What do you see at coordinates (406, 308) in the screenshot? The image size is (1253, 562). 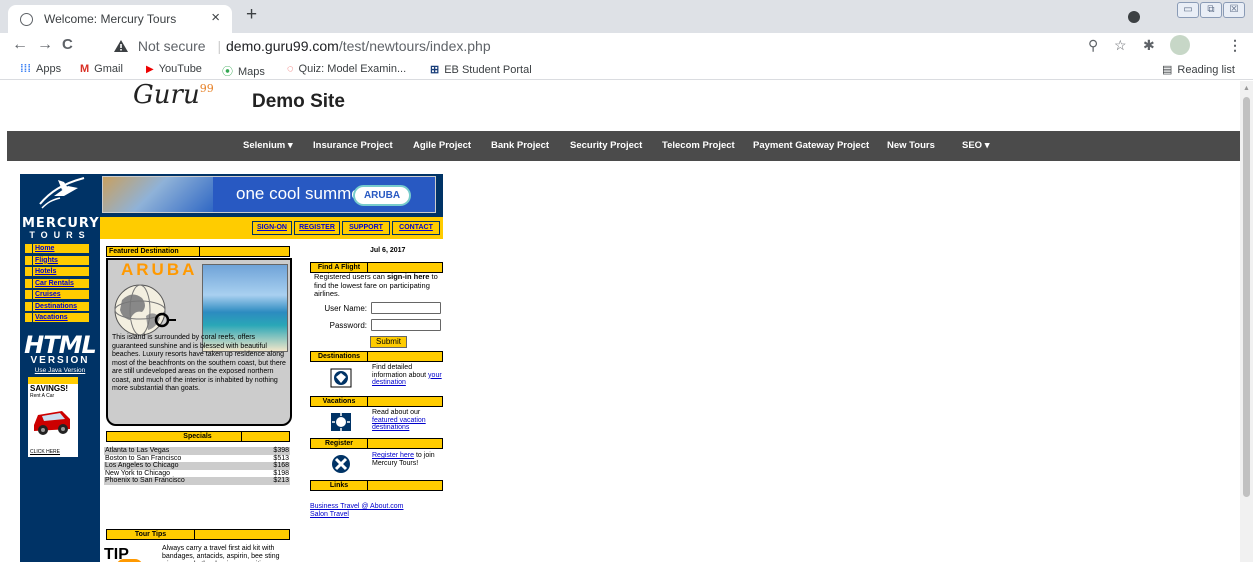 I see `username-input` at bounding box center [406, 308].